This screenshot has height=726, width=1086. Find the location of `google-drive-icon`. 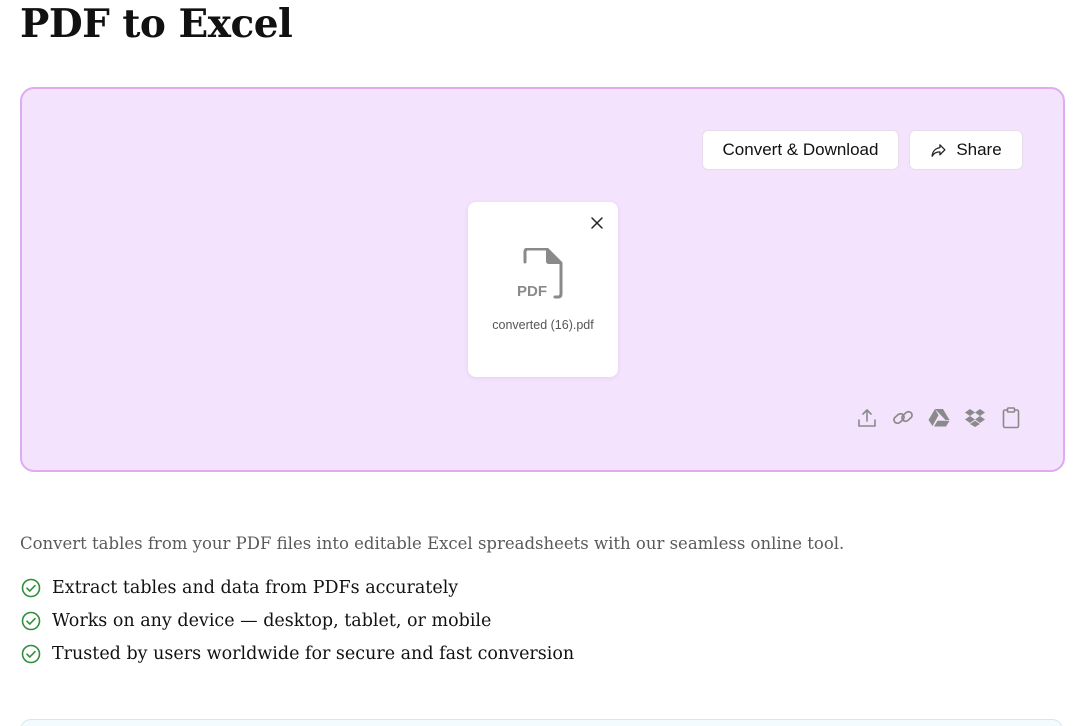

google-drive-icon is located at coordinates (939, 418).